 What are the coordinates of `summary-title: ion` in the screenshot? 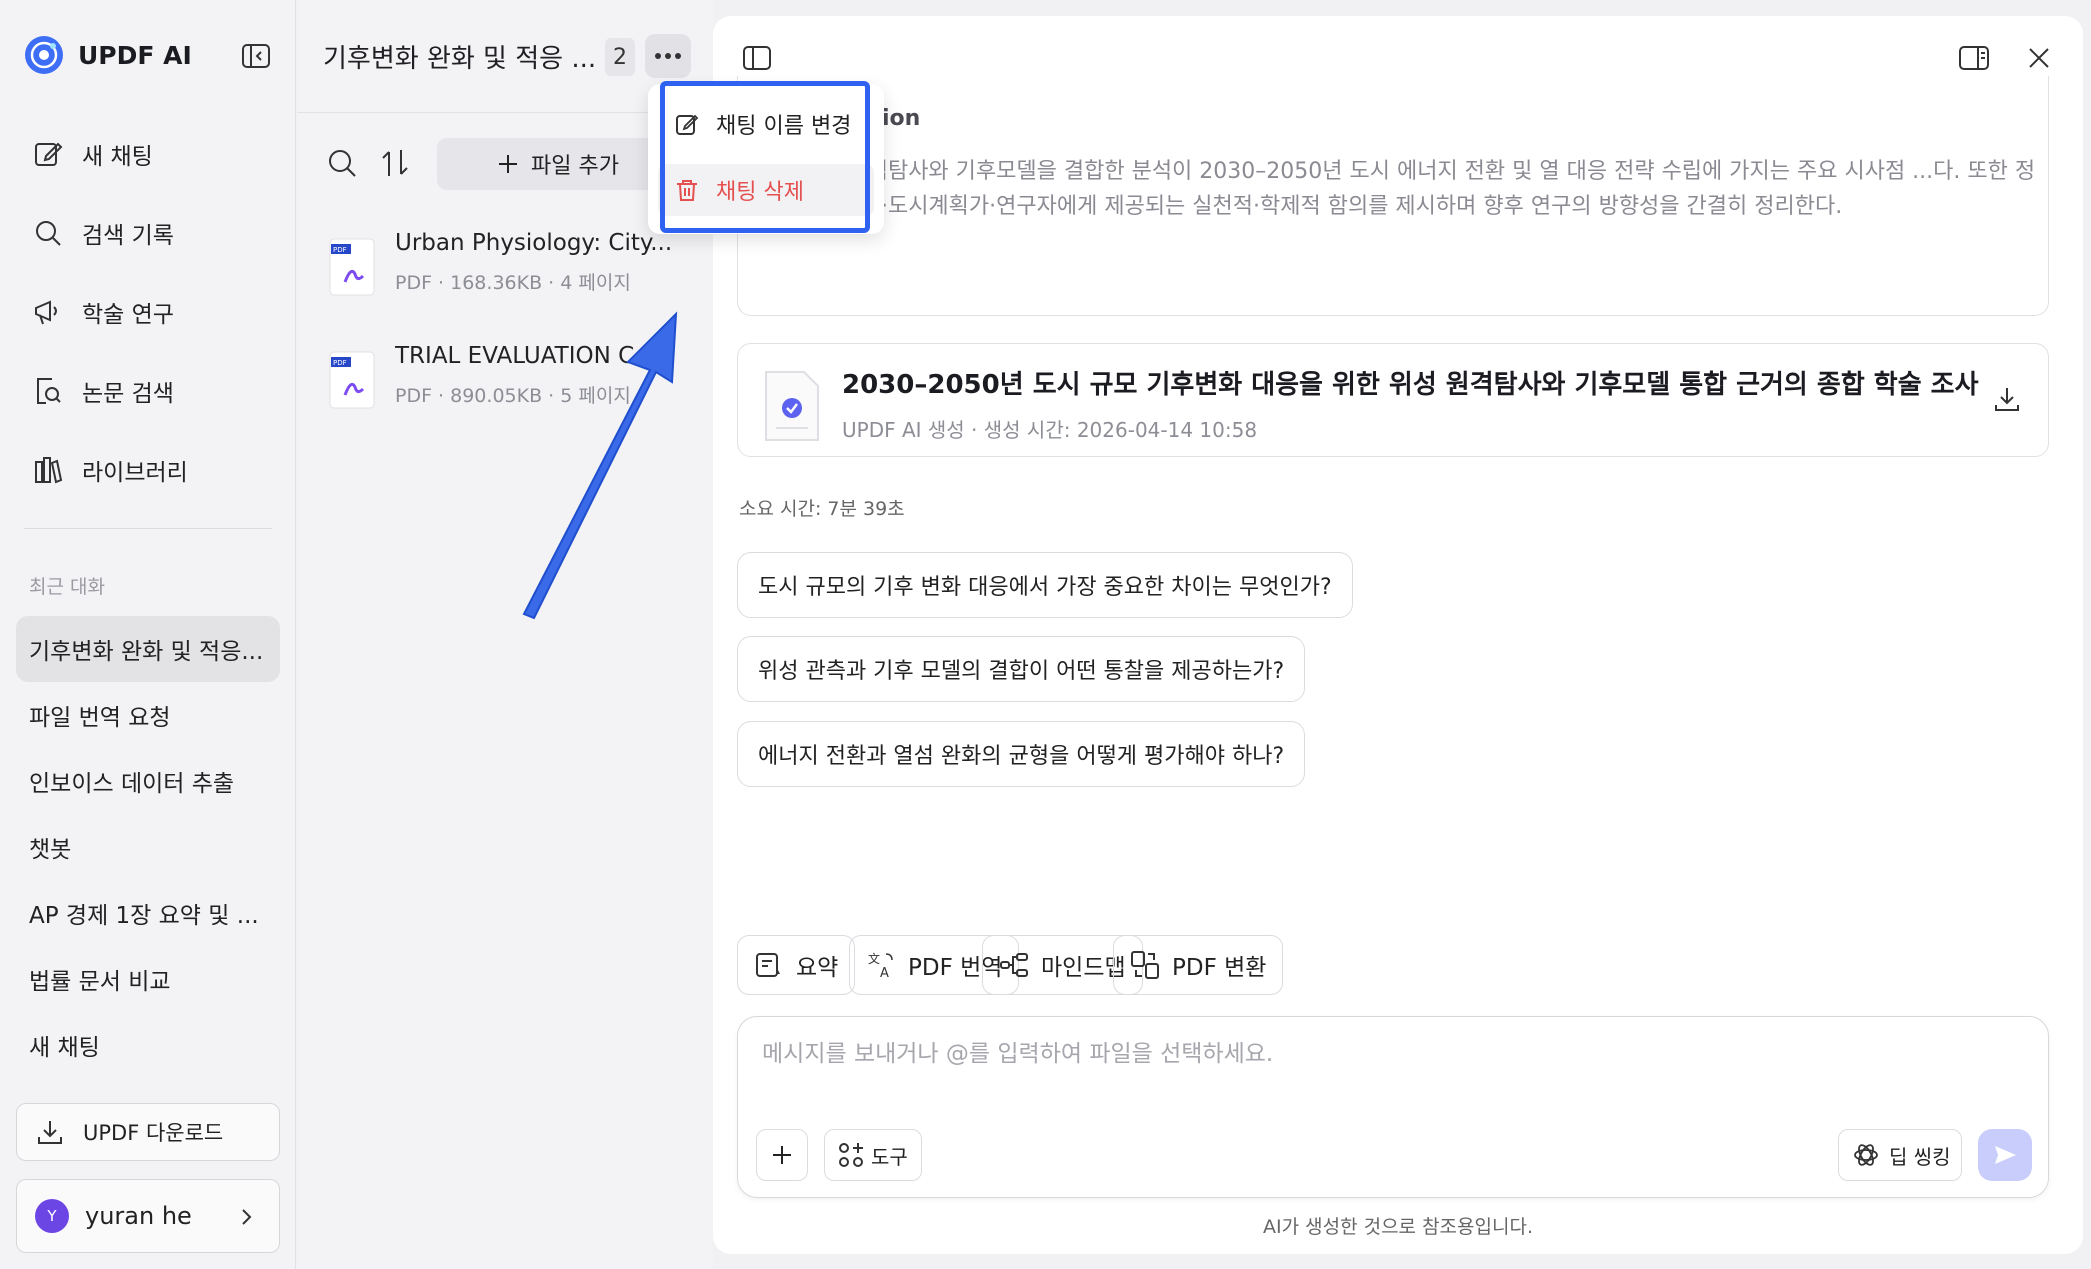 It's located at (901, 118).